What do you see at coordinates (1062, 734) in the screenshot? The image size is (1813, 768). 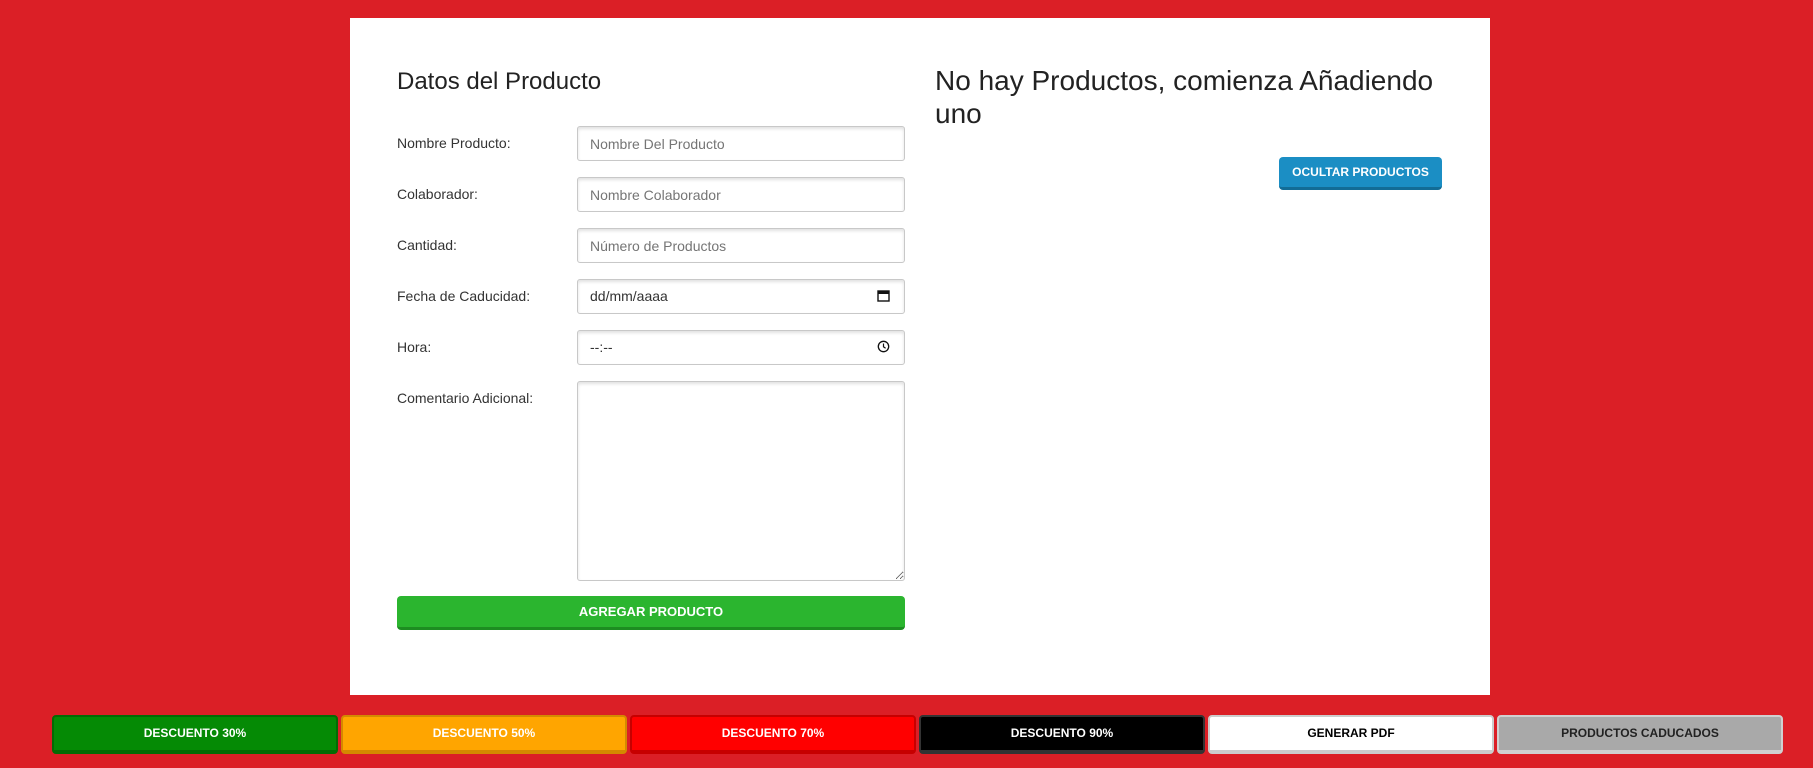 I see `descuento-90-button: DESCUENTO 90%` at bounding box center [1062, 734].